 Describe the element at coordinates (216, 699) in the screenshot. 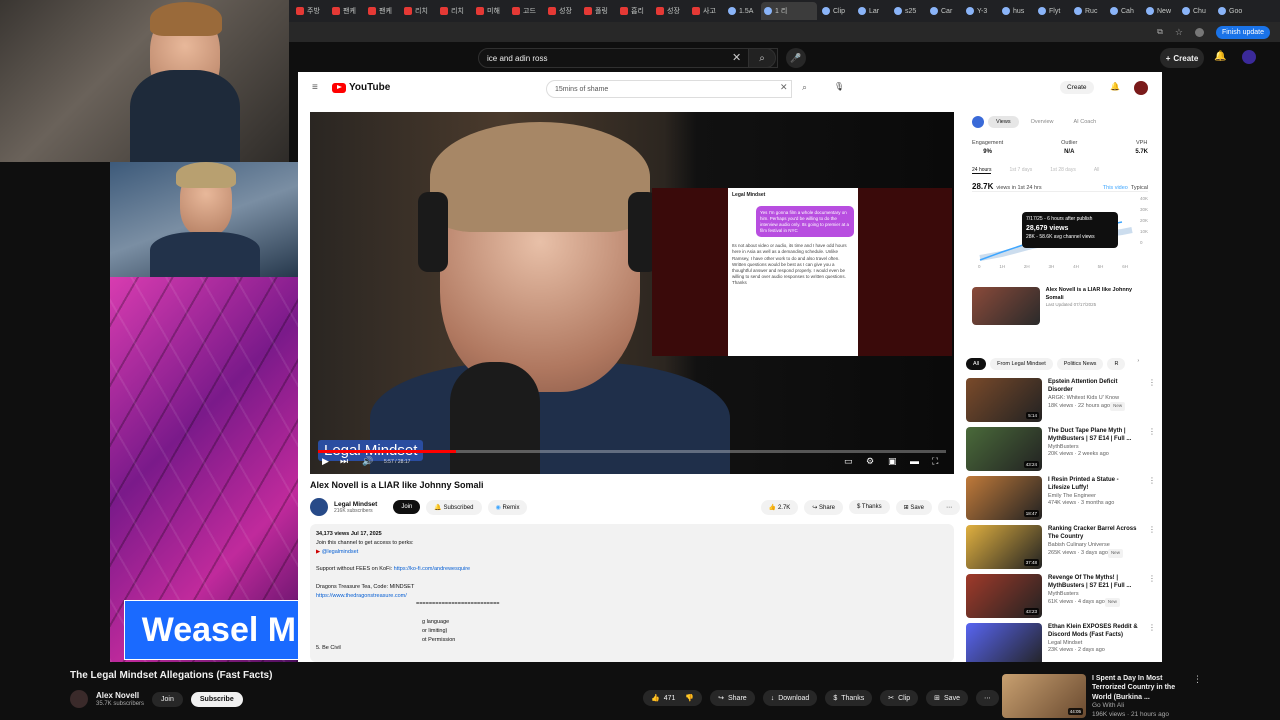

I see `outer-subscribe-button: Subscribe` at that location.